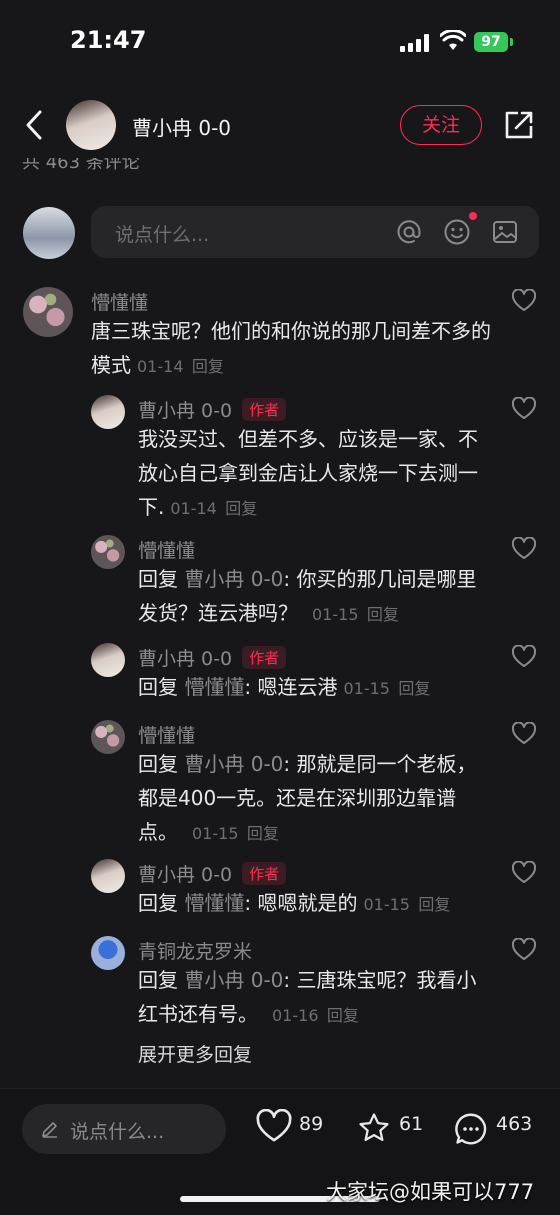 Image resolution: width=560 pixels, height=1215 pixels. Describe the element at coordinates (311, 1124) in the screenshot. I see `like-count: 89` at that location.